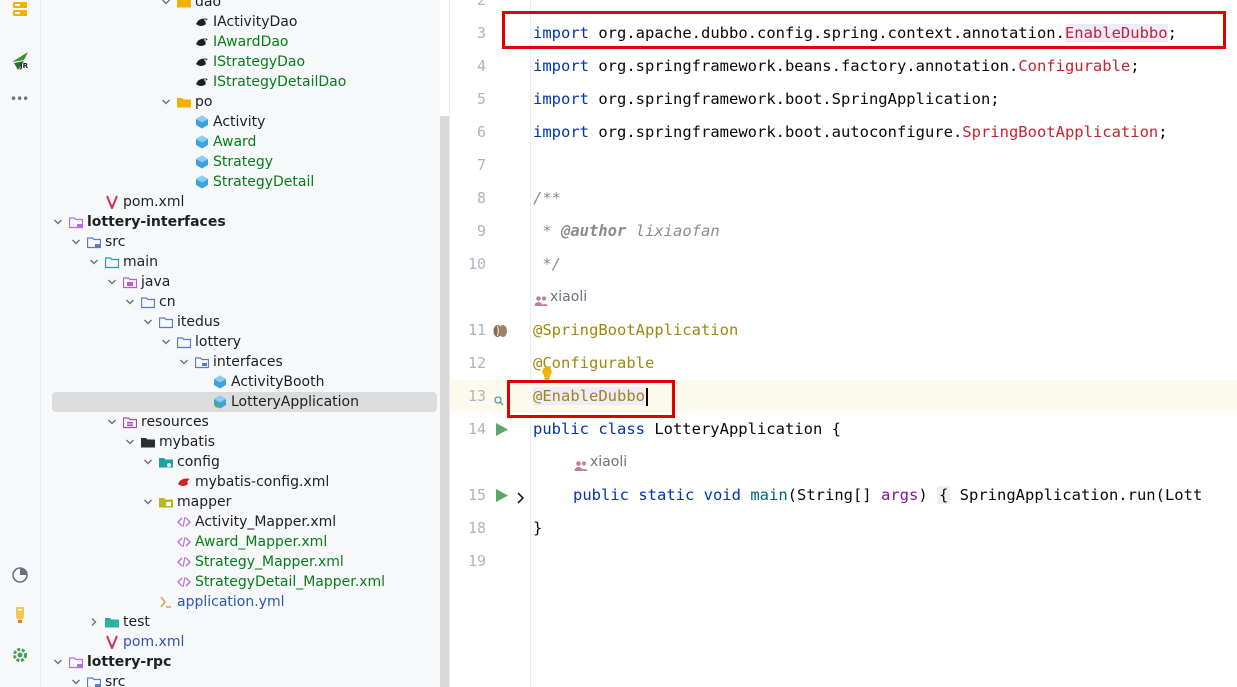 The height and width of the screenshot is (687, 1237). What do you see at coordinates (742, 429) in the screenshot?
I see `class-name: LotteryApplication {` at bounding box center [742, 429].